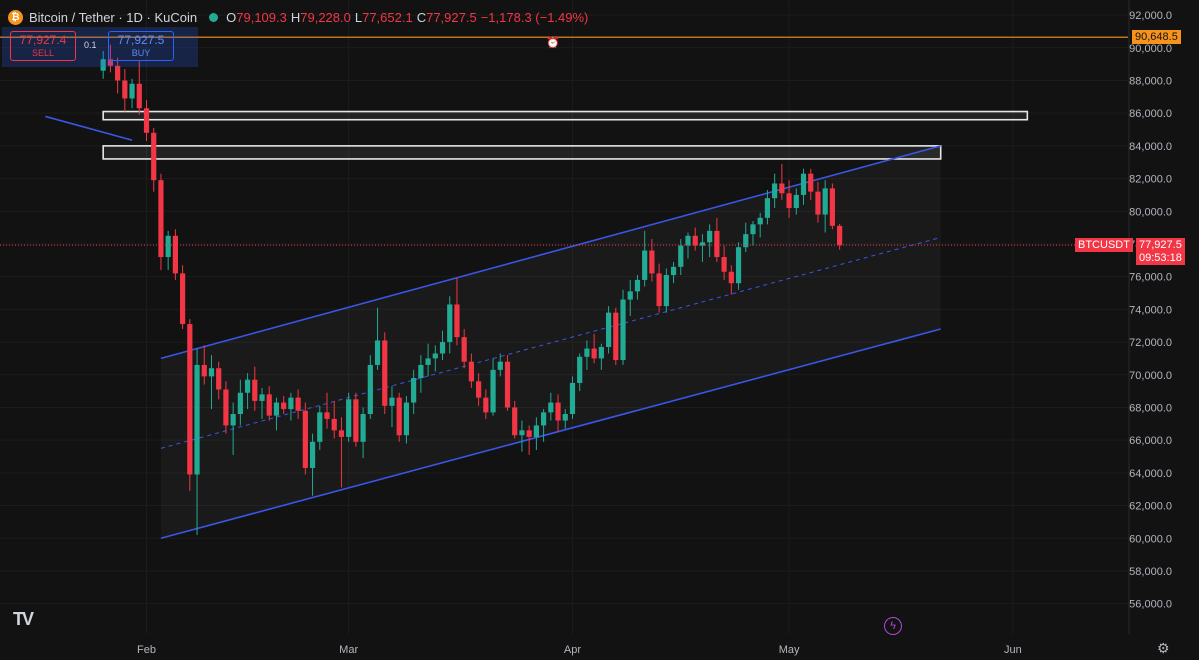 This screenshot has height=660, width=1199. I want to click on gear-icon: ⚙, so click(1163, 648).